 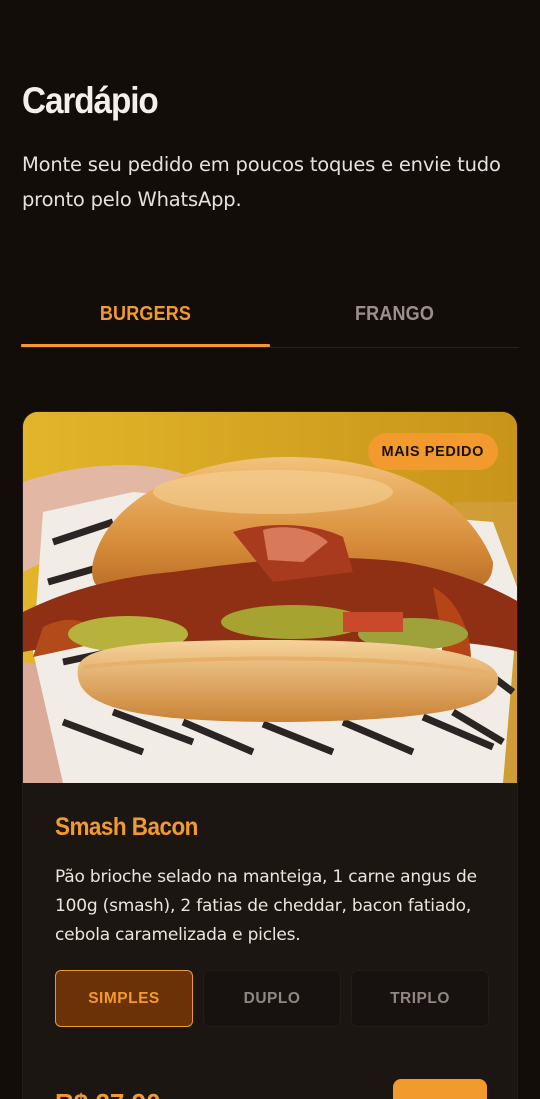 I want to click on size-option-triplo: TRIPLO, so click(x=420, y=998).